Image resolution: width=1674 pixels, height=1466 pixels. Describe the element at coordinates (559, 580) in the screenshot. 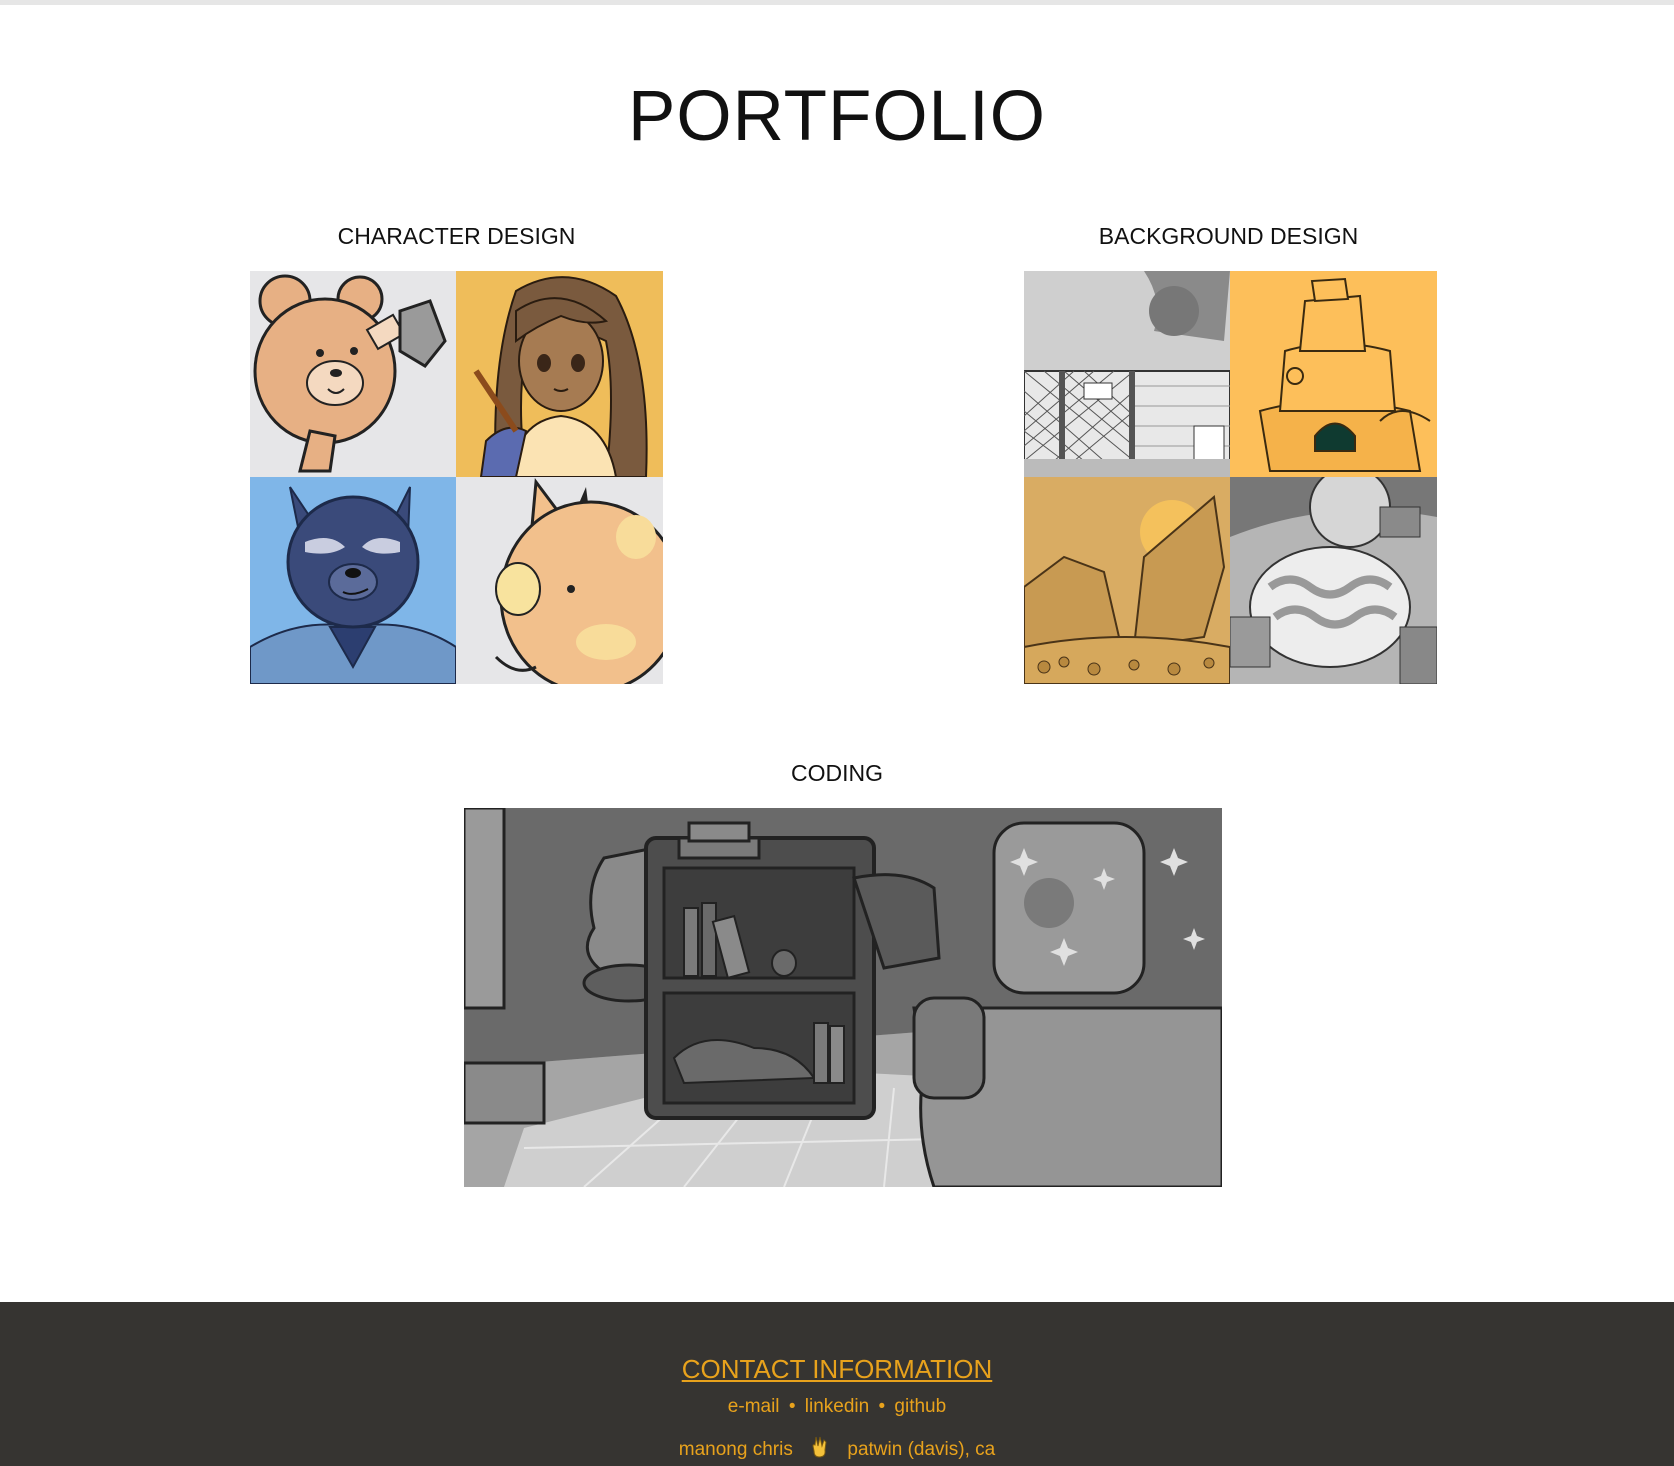

I see `character-cat-thumbnail` at that location.